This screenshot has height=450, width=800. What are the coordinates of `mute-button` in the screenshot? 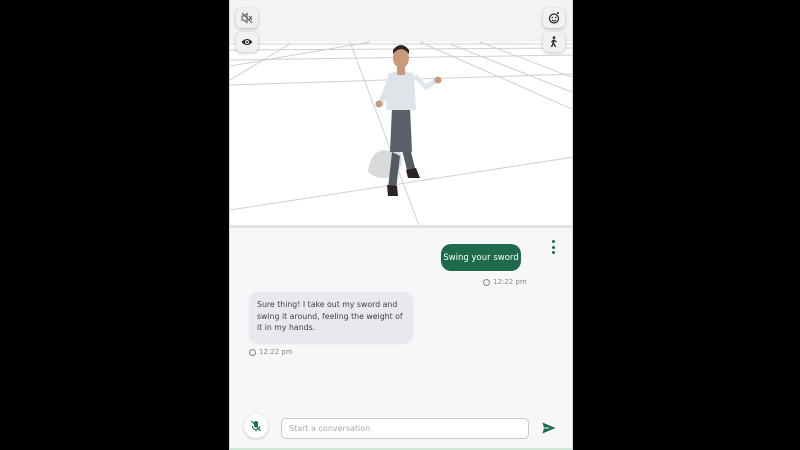 It's located at (247, 18).